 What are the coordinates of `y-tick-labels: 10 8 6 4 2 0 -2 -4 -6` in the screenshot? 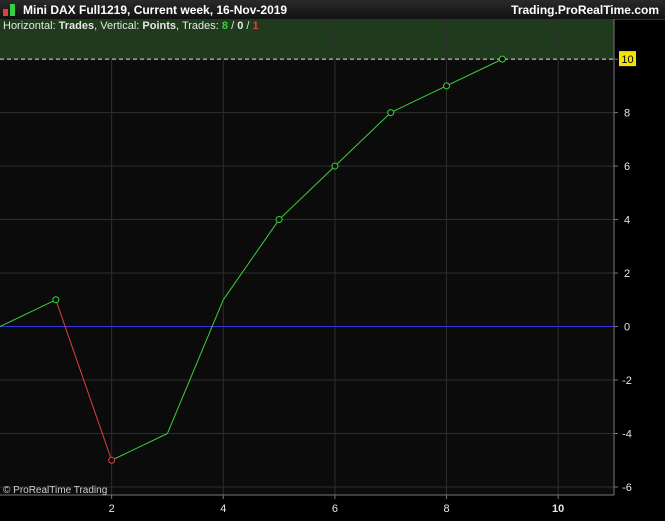 It's located at (625, 272).